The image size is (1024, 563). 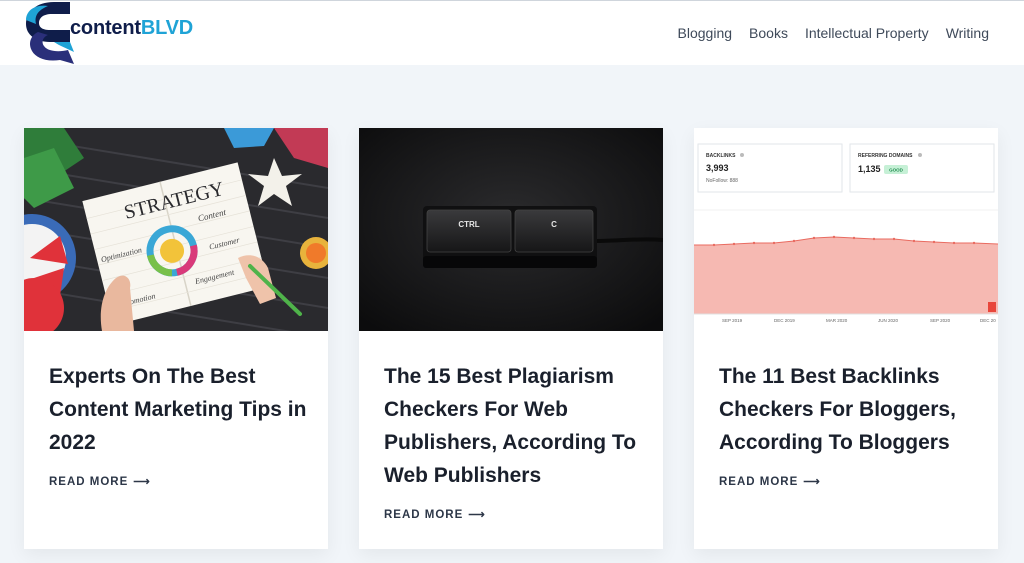 I want to click on post-thumbnail-ctrl-c: CTRL C, so click(x=511, y=229).